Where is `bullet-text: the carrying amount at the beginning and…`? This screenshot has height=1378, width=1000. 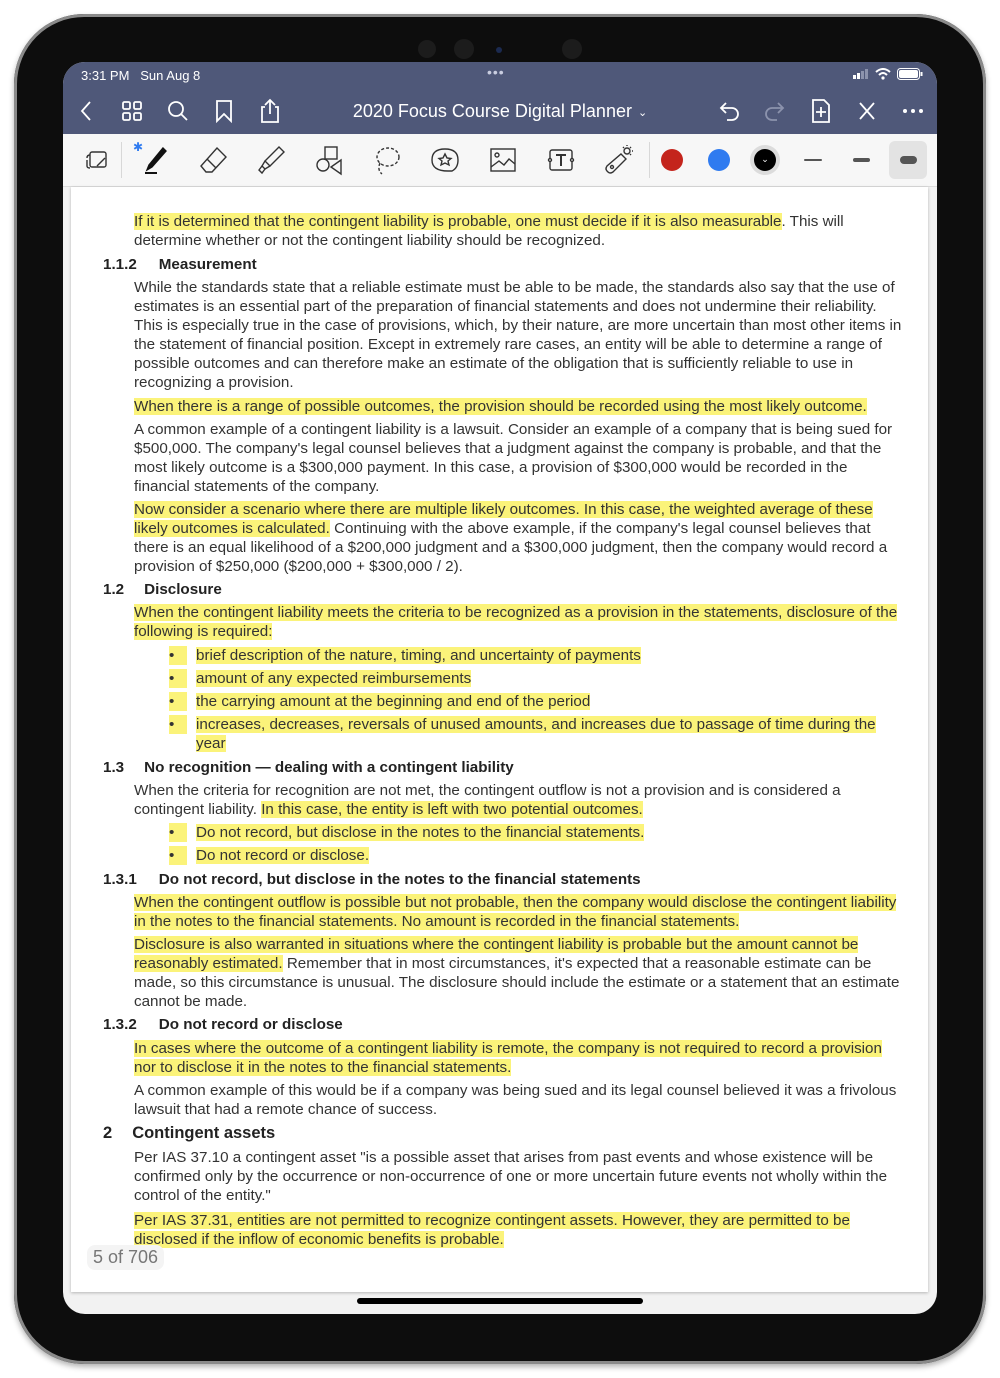 bullet-text: the carrying amount at the beginning and… is located at coordinates (546, 701).